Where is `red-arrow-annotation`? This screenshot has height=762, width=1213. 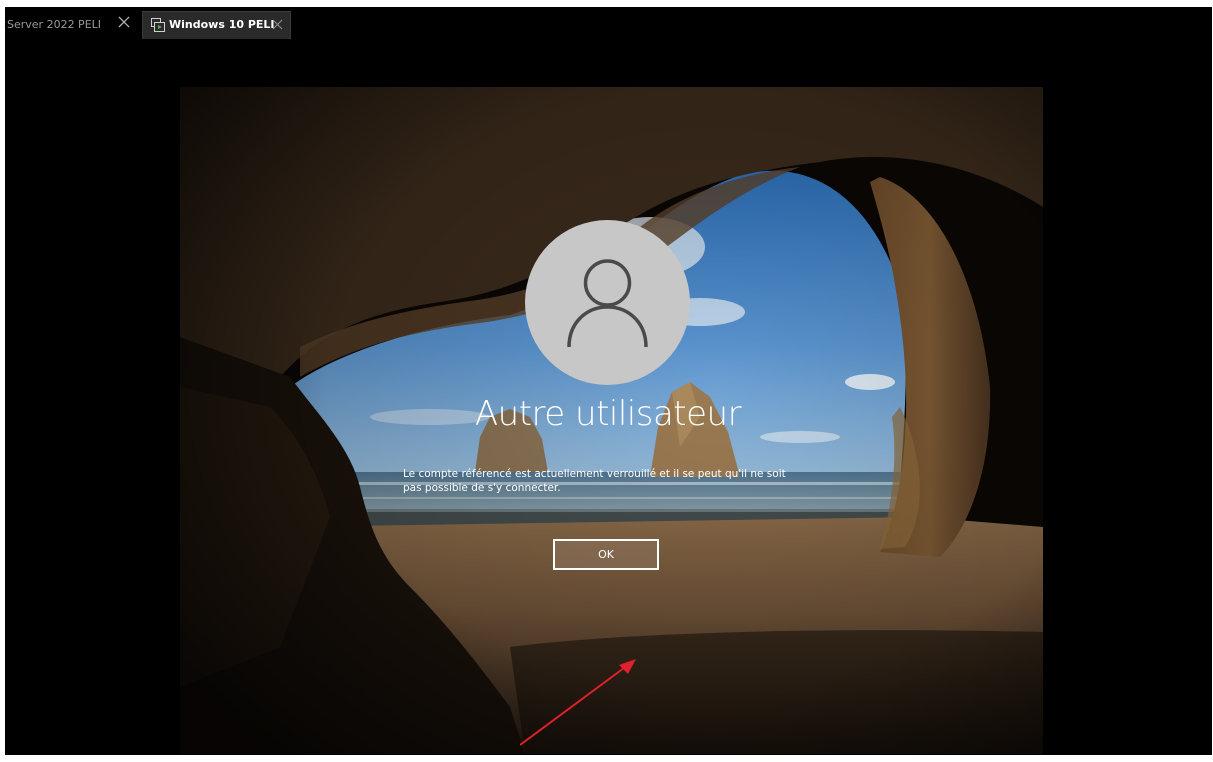 red-arrow-annotation is located at coordinates (578, 702).